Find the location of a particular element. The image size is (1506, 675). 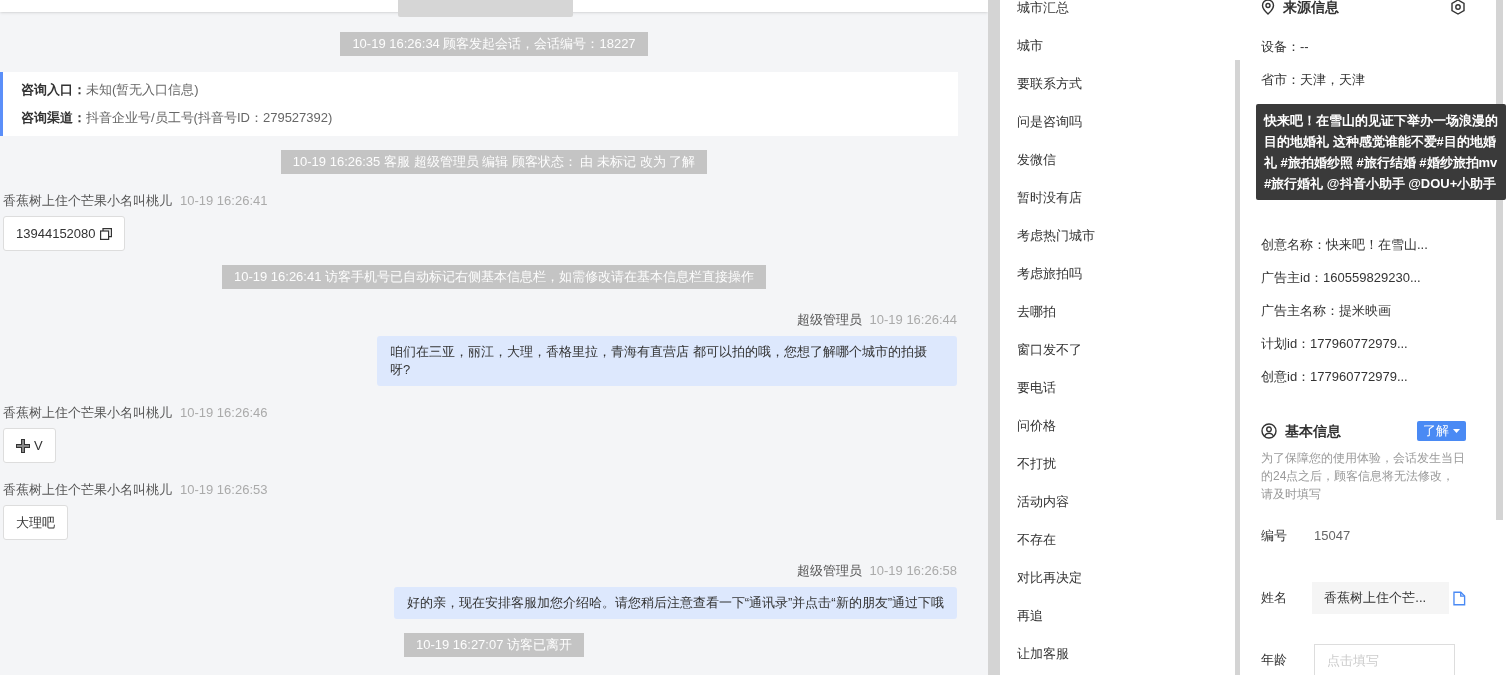

tag-item: 要电话 is located at coordinates (1126, 388).